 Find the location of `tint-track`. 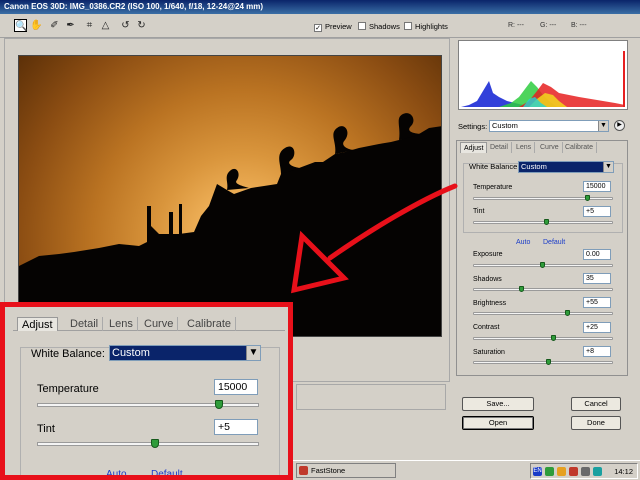

tint-track is located at coordinates (543, 222).